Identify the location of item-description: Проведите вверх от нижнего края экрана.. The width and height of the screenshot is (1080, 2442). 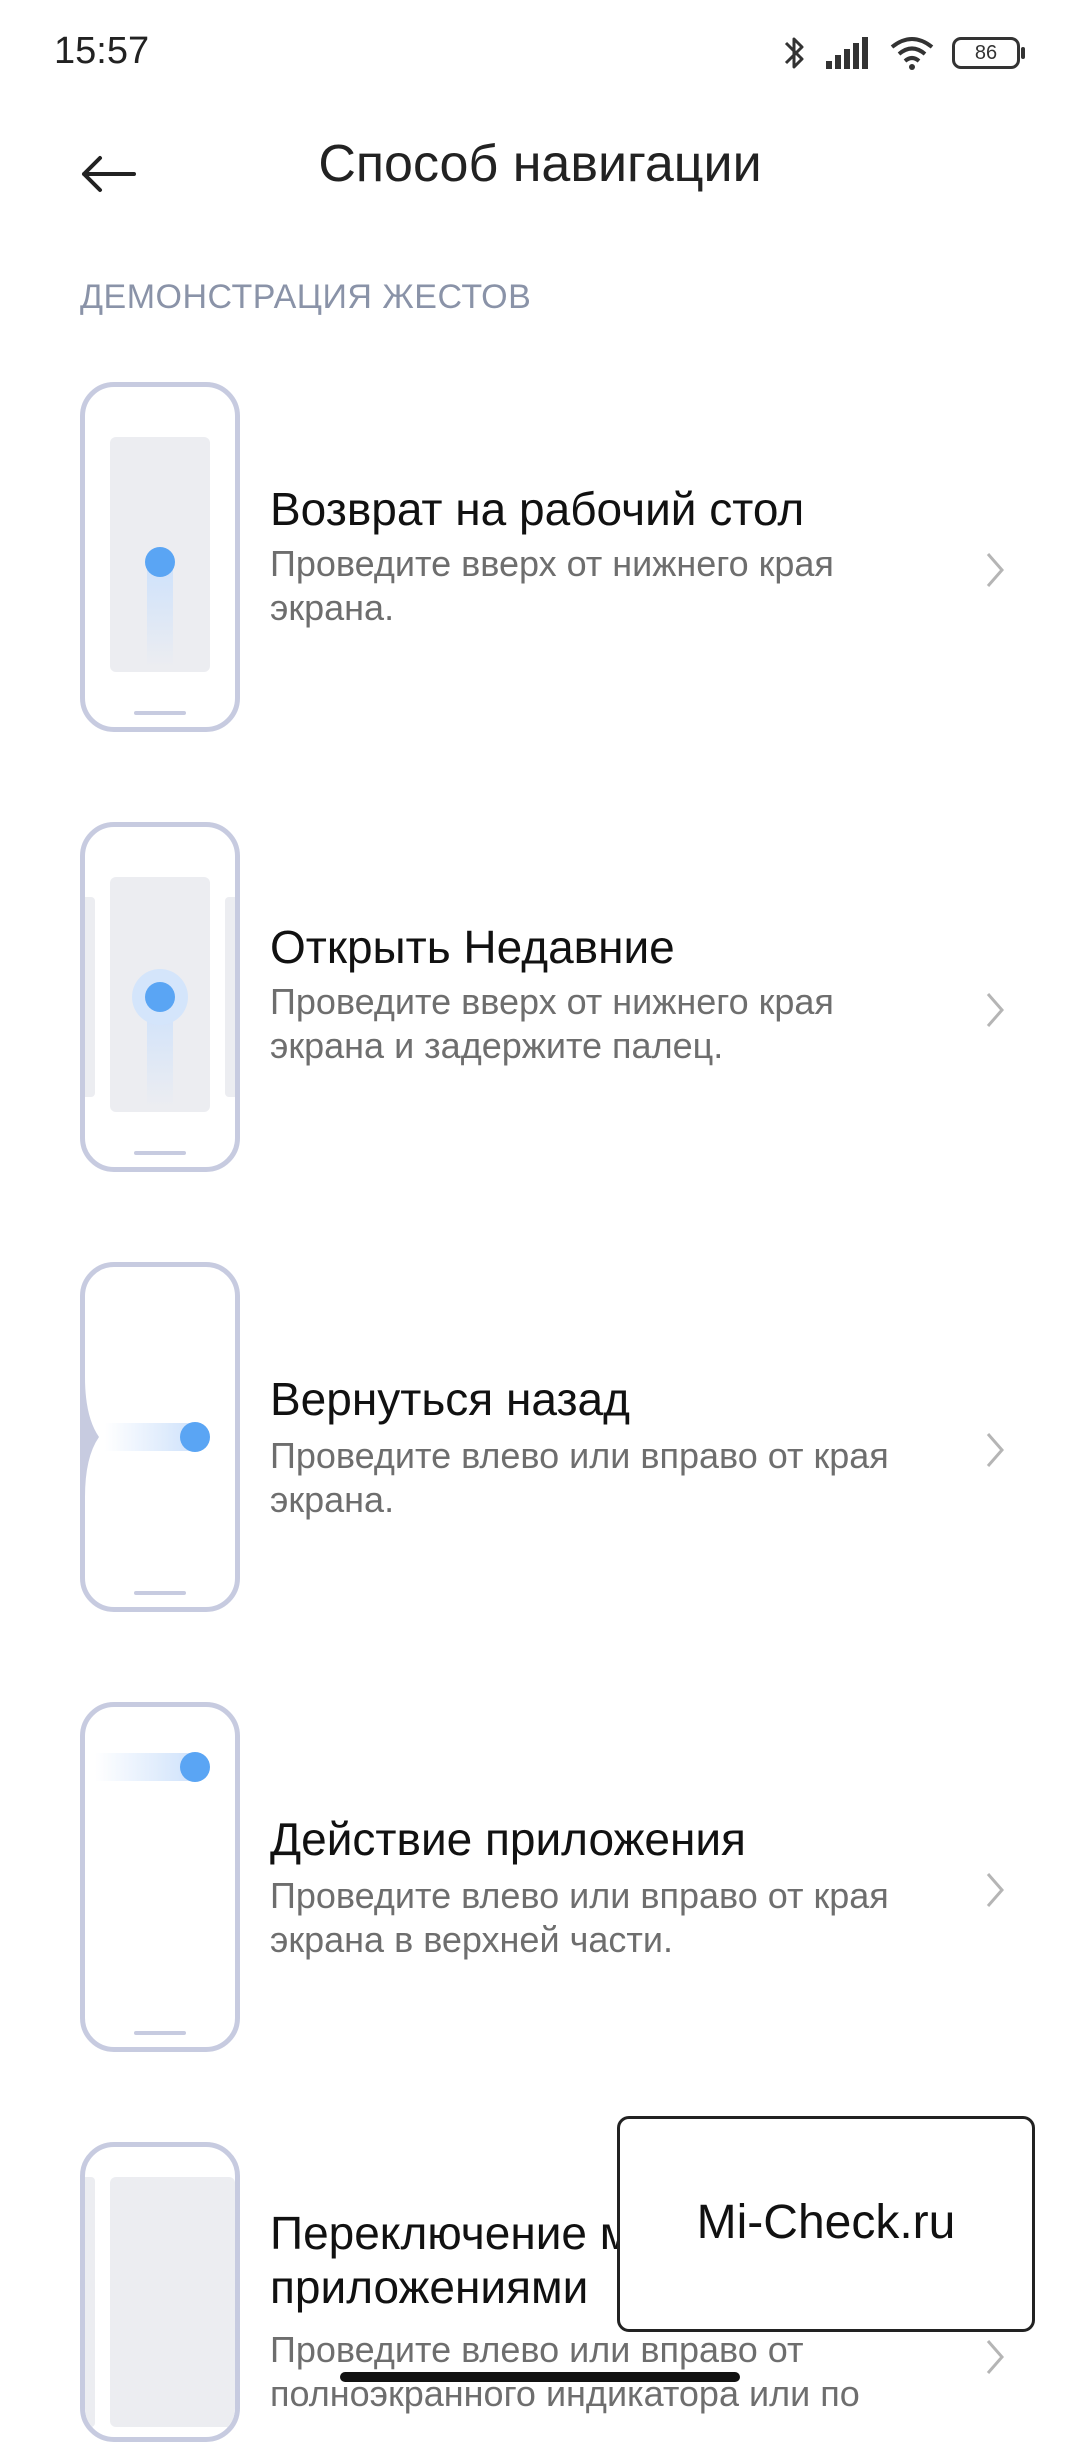
(552, 585).